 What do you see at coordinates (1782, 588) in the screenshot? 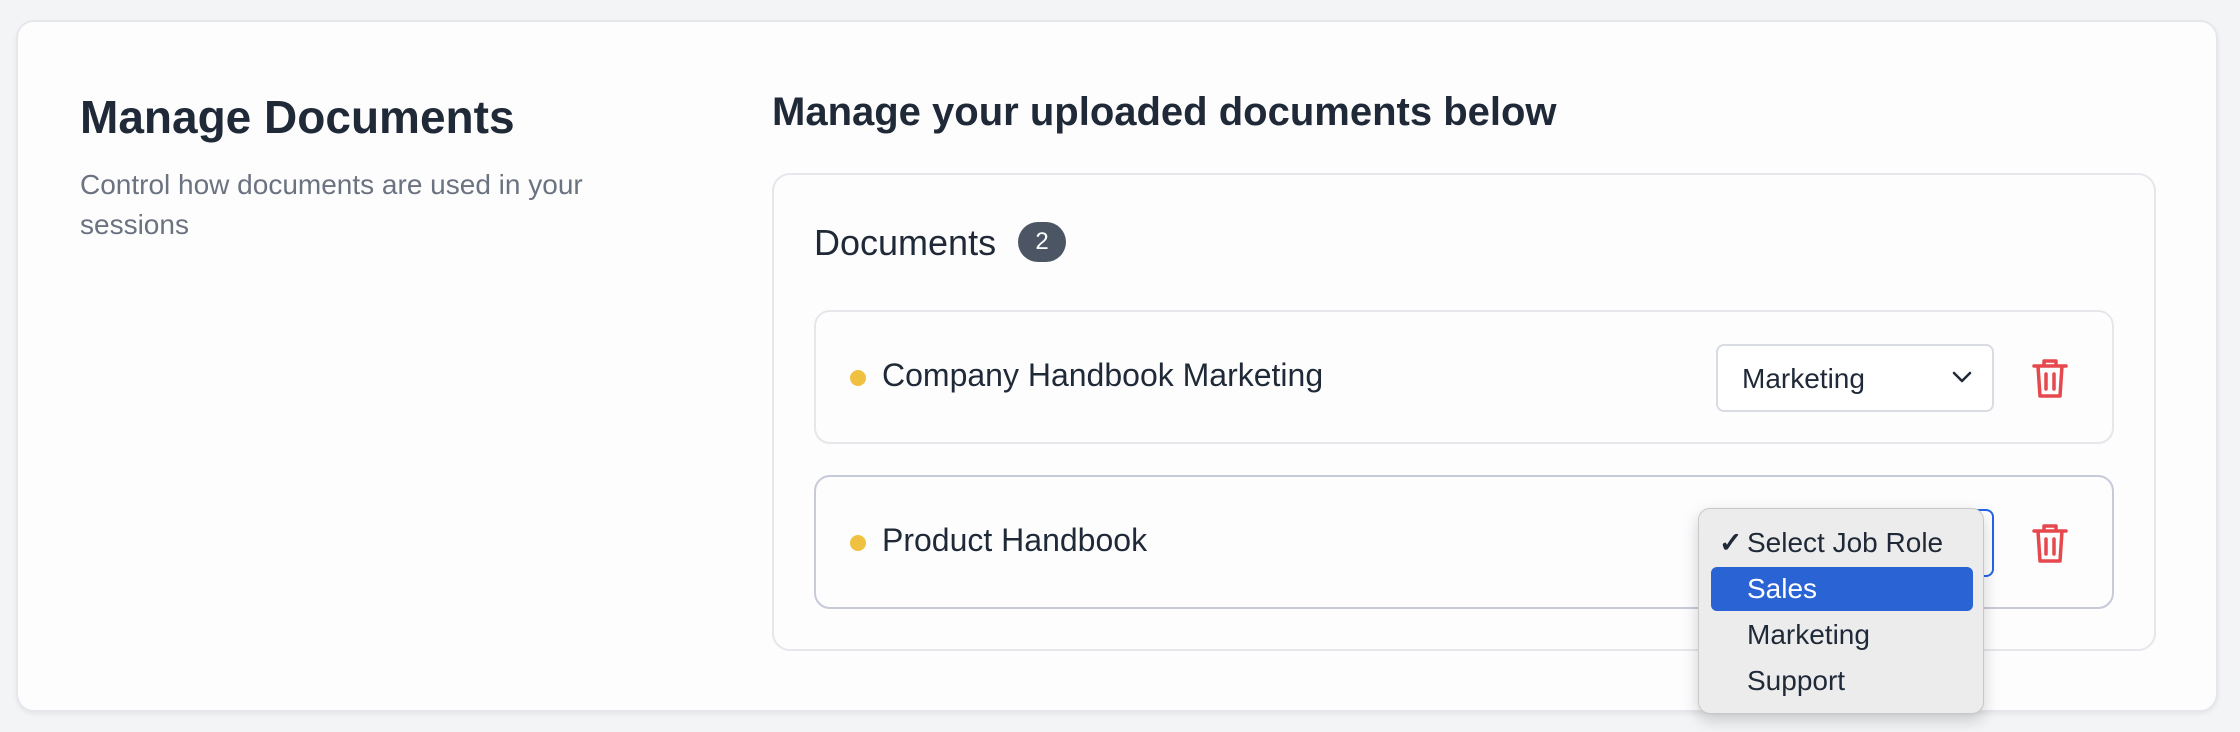
I see `dropdown-option-label: Sales` at bounding box center [1782, 588].